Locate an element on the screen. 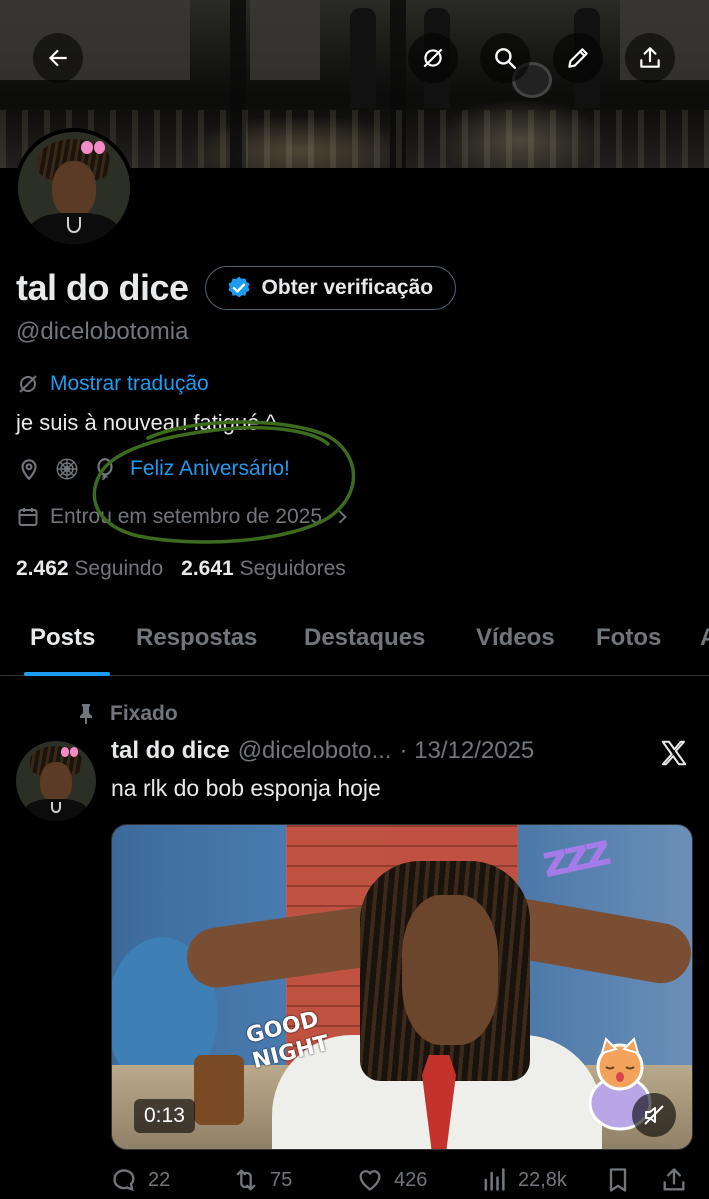 The width and height of the screenshot is (709, 1199). balloon-icon is located at coordinates (105, 469).